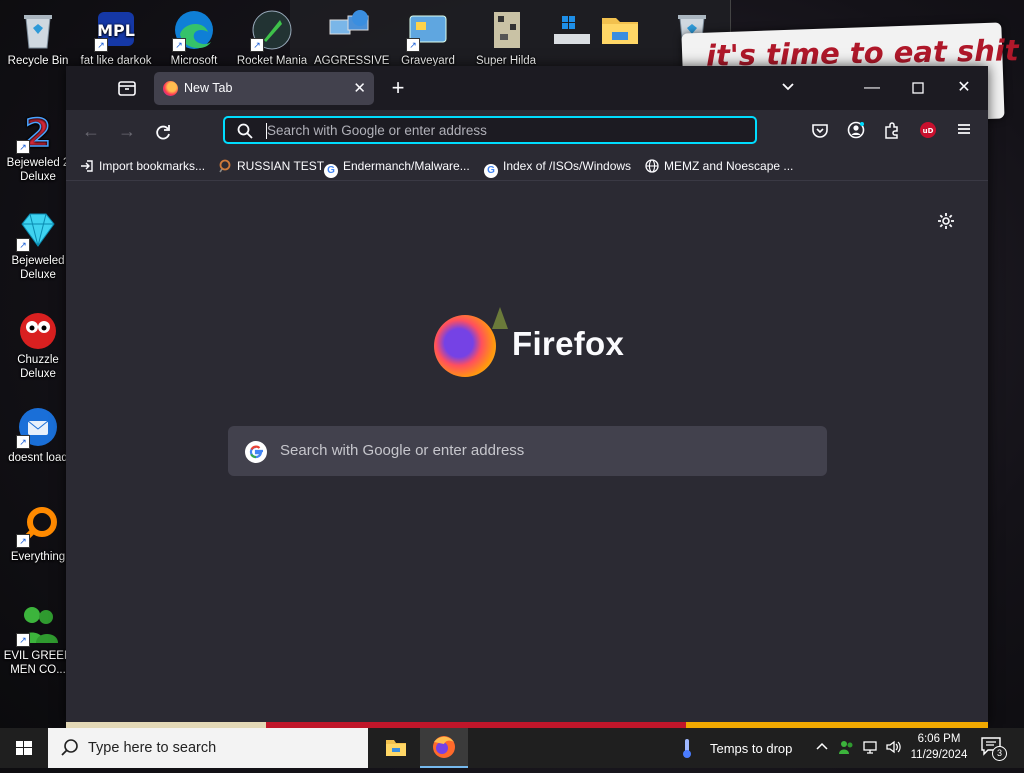 This screenshot has height=773, width=1024. What do you see at coordinates (856, 131) in the screenshot?
I see `account-icon` at bounding box center [856, 131].